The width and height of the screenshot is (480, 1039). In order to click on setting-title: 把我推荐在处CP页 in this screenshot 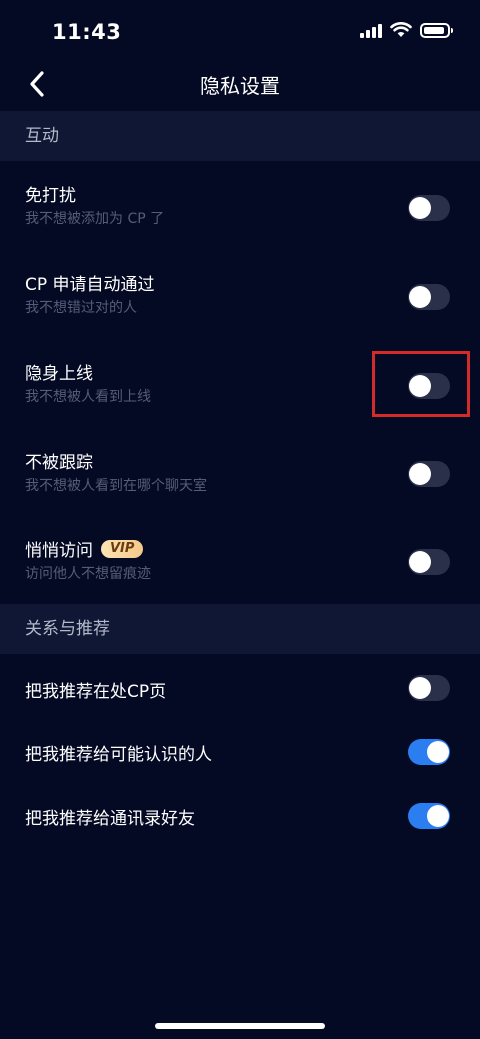, I will do `click(95, 689)`.